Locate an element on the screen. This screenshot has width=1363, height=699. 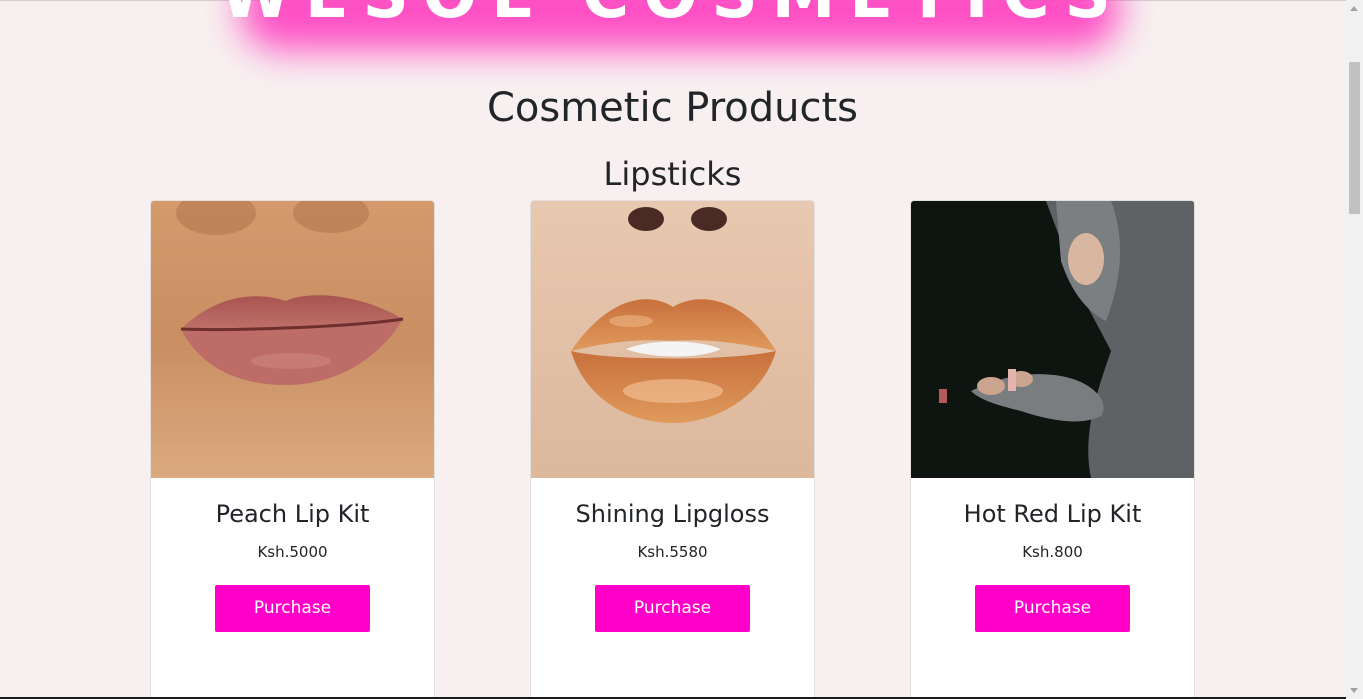
page-title: Cosmetic Products is located at coordinates (672, 108).